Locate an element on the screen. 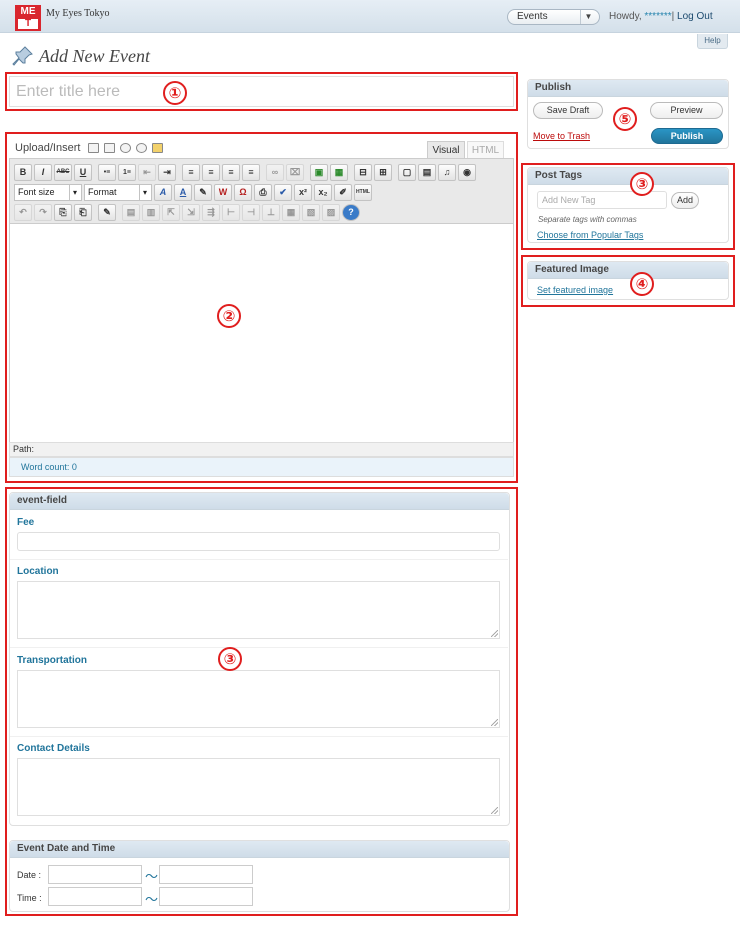 The height and width of the screenshot is (930, 740). site-name-link: My Eyes Tokyo is located at coordinates (78, 13).